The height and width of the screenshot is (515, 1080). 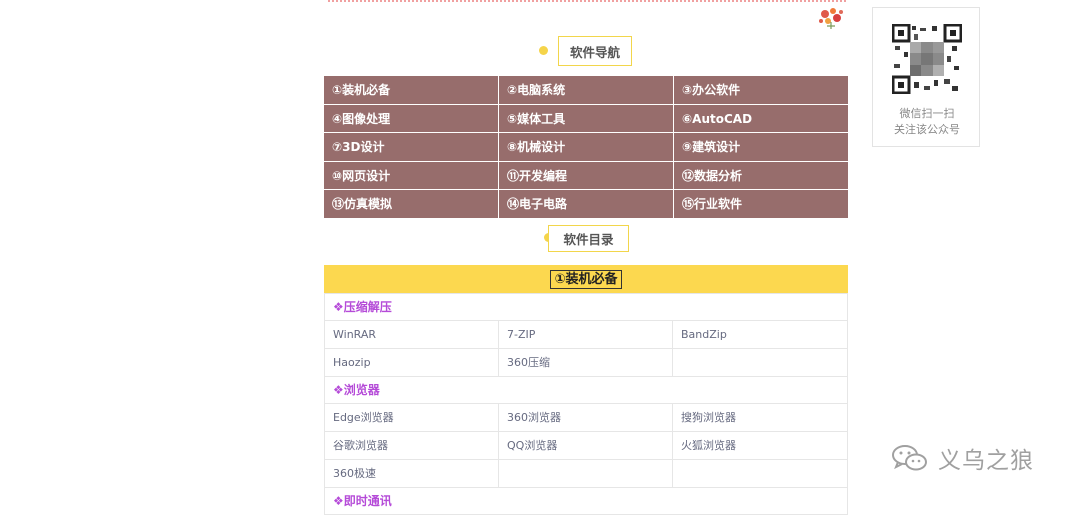 I want to click on catalog-row: Edge浏览器 360浏览器 搜狗浏览器, so click(x=586, y=418).